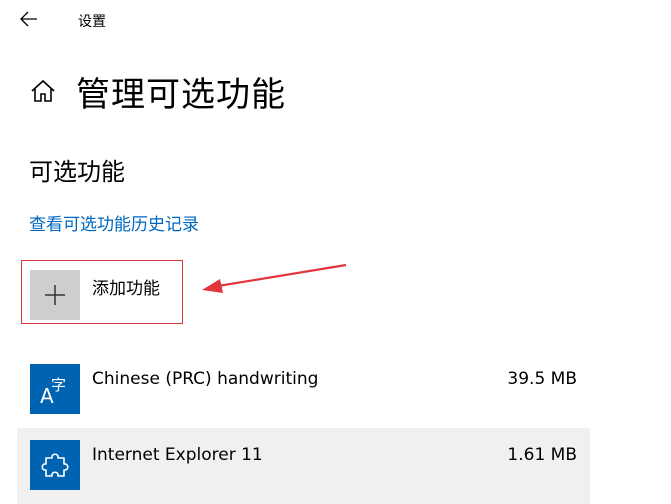 Image resolution: width=671 pixels, height=504 pixels. Describe the element at coordinates (181, 94) in the screenshot. I see `page-title: 管理可选功能` at that location.